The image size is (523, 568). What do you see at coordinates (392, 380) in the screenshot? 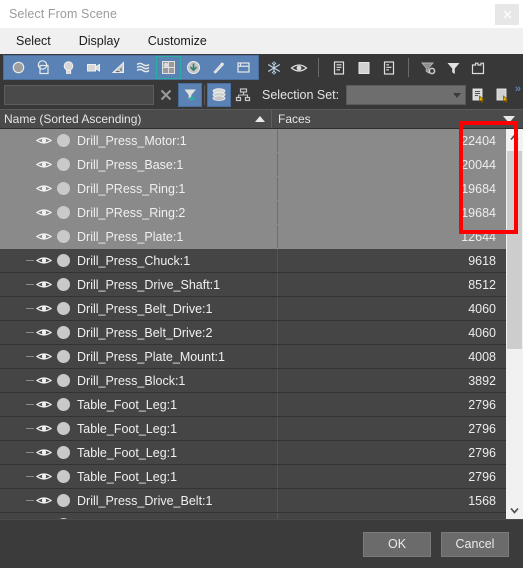
I see `face-count-cell: 3892` at bounding box center [392, 380].